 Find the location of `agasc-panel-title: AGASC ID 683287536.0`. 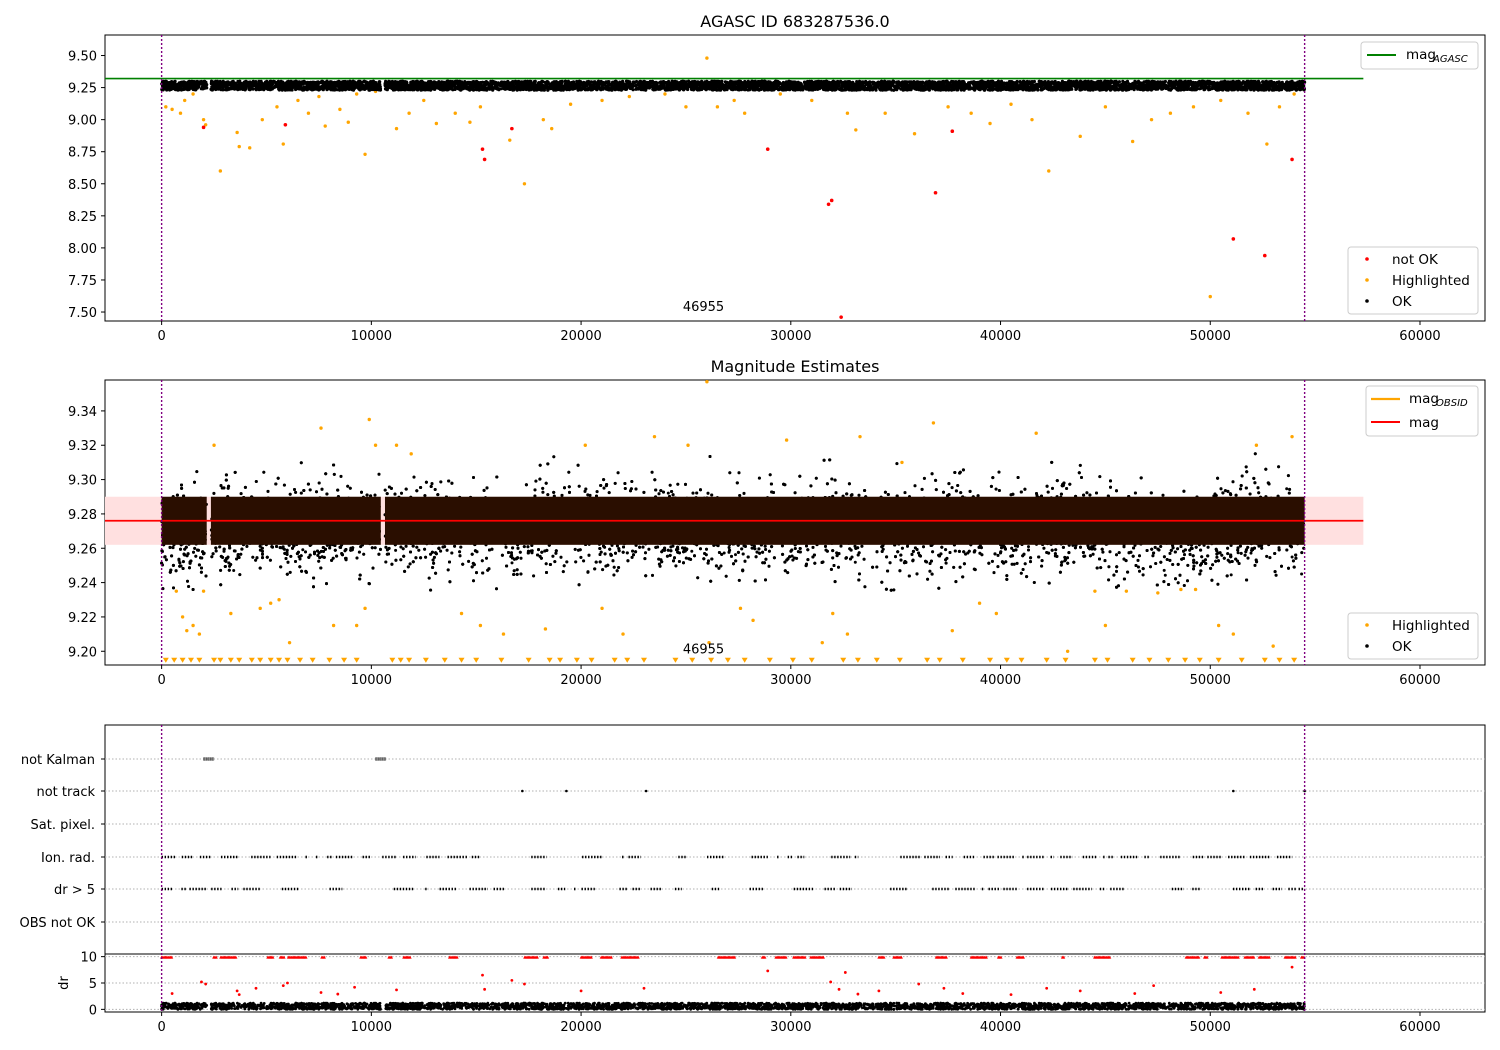

agasc-panel-title: AGASC ID 683287536.0 is located at coordinates (794, 21).